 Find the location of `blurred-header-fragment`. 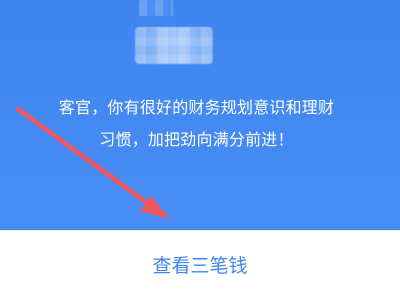

blurred-header-fragment is located at coordinates (156, 8).